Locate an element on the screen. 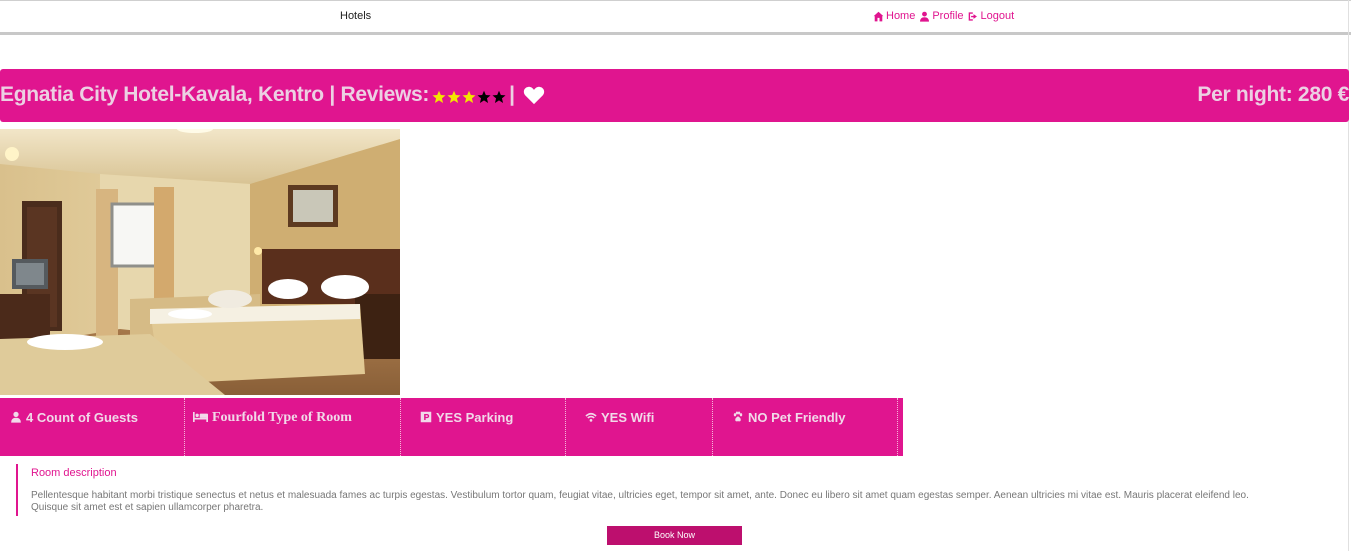 The height and width of the screenshot is (551, 1351). nav-logout-link: Logout is located at coordinates (991, 16).